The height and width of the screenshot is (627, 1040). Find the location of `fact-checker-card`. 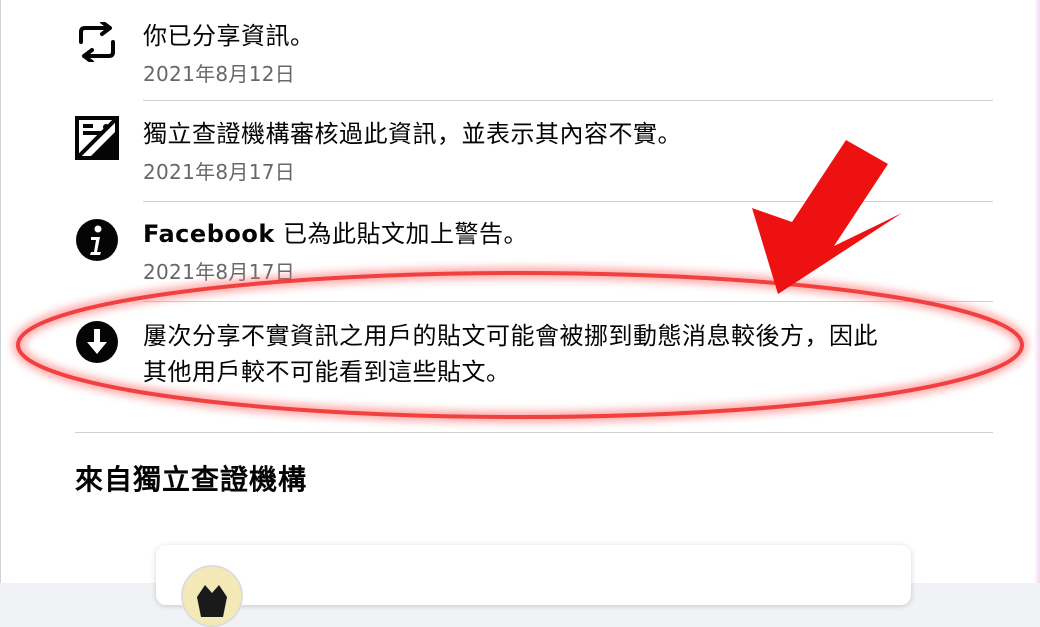

fact-checker-card is located at coordinates (533, 586).